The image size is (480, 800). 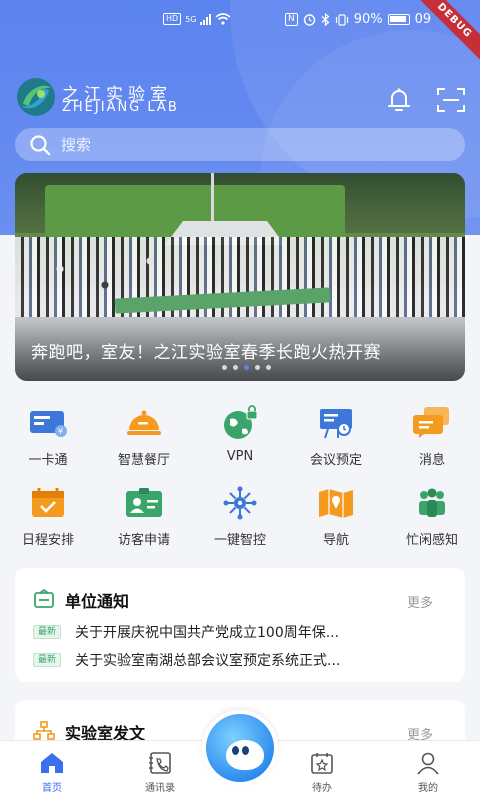 What do you see at coordinates (143, 460) in the screenshot?
I see `grid-label: 智慧餐厅` at bounding box center [143, 460].